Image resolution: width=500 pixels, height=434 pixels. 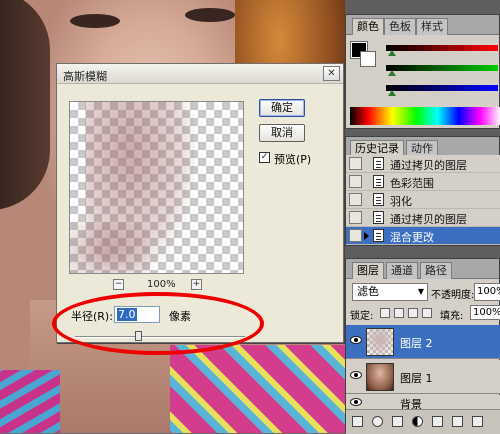 What do you see at coordinates (413, 313) in the screenshot?
I see `lock-position-icon` at bounding box center [413, 313].